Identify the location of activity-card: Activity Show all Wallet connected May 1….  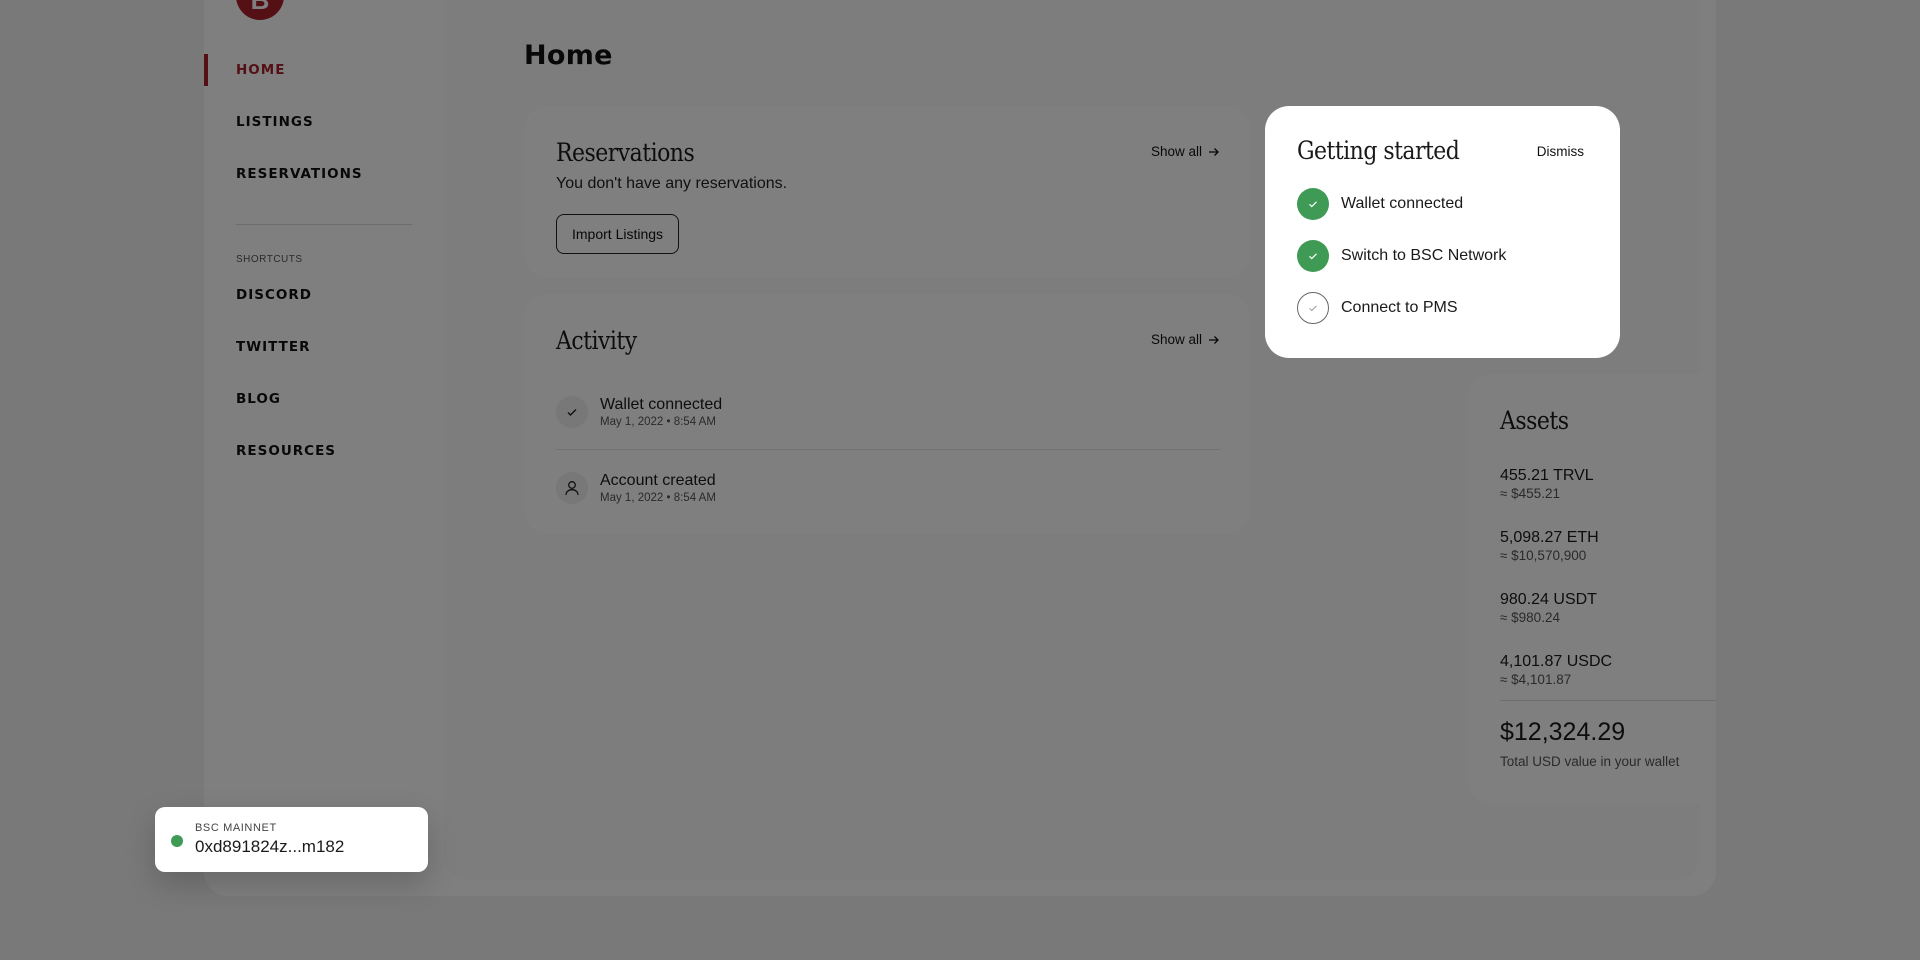
(887, 414).